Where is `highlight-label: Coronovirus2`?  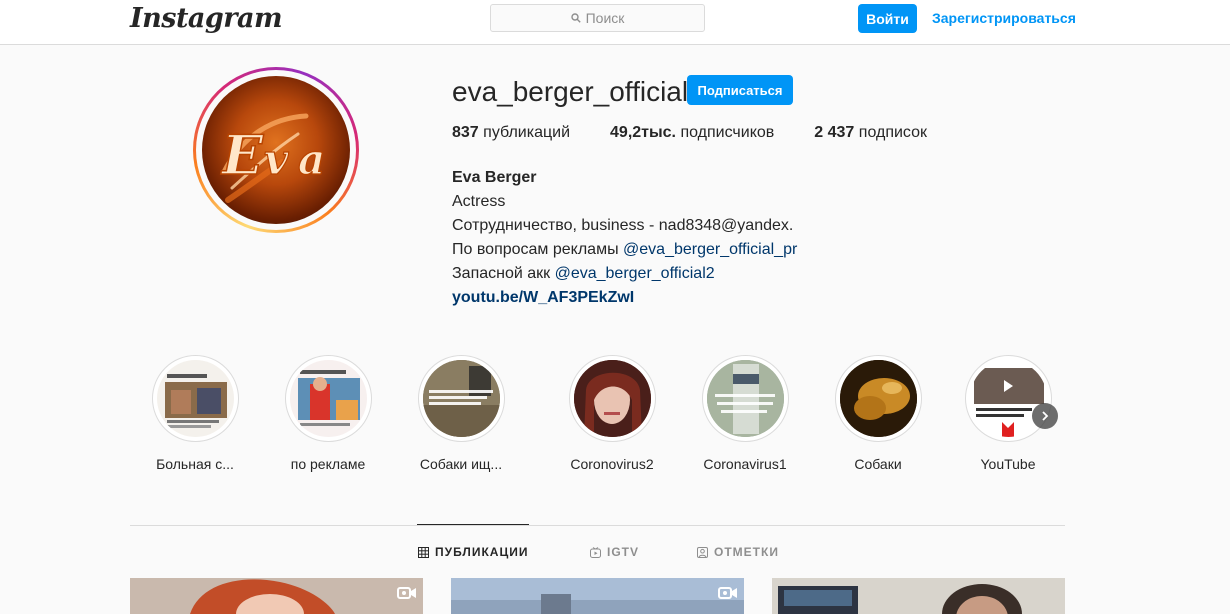
highlight-label: Coronovirus2 is located at coordinates (612, 464).